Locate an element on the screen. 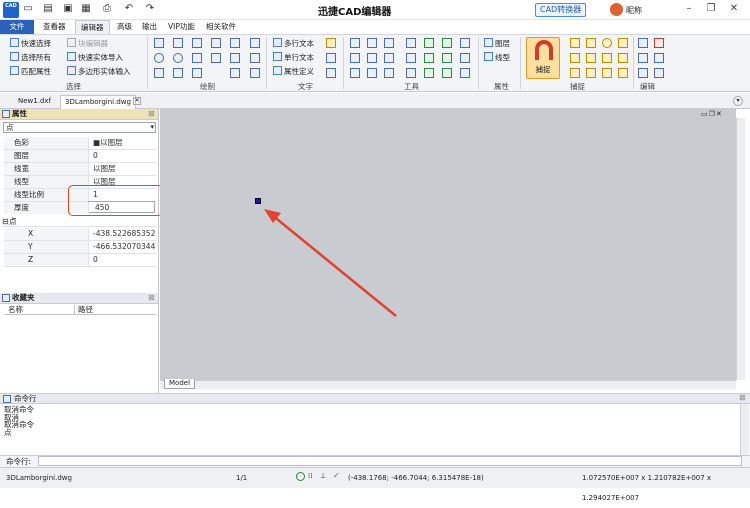 Image resolution: width=750 pixels, height=508 pixels. text-style-icon is located at coordinates (331, 43).